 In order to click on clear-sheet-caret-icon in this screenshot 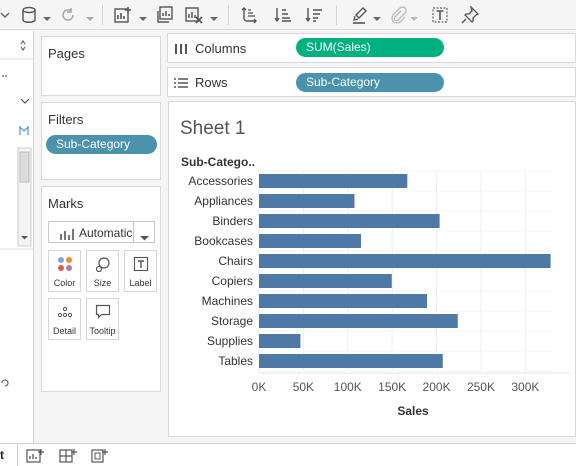, I will do `click(214, 15)`.